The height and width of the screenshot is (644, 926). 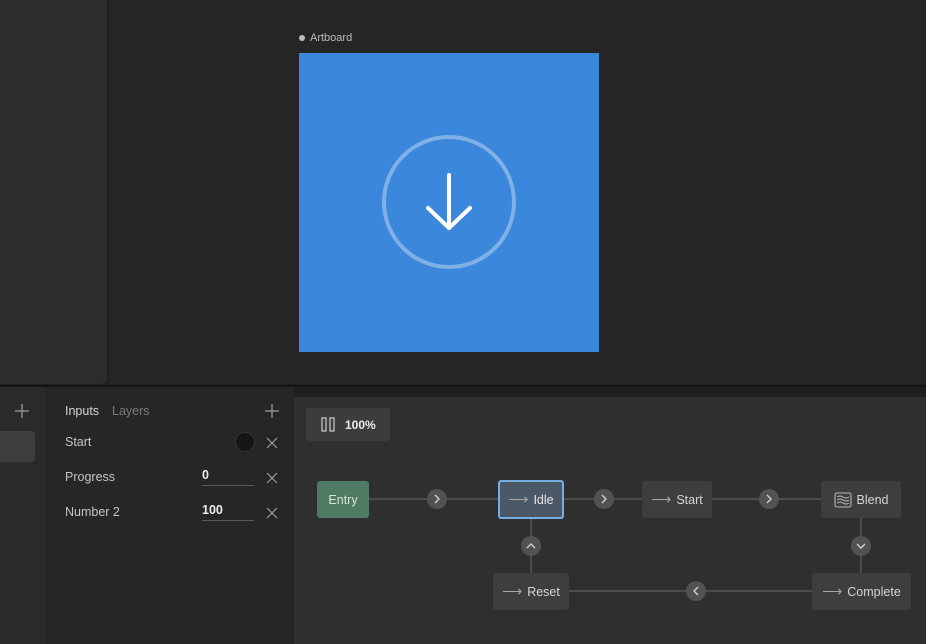 I want to click on idle-label: Idle, so click(x=543, y=499).